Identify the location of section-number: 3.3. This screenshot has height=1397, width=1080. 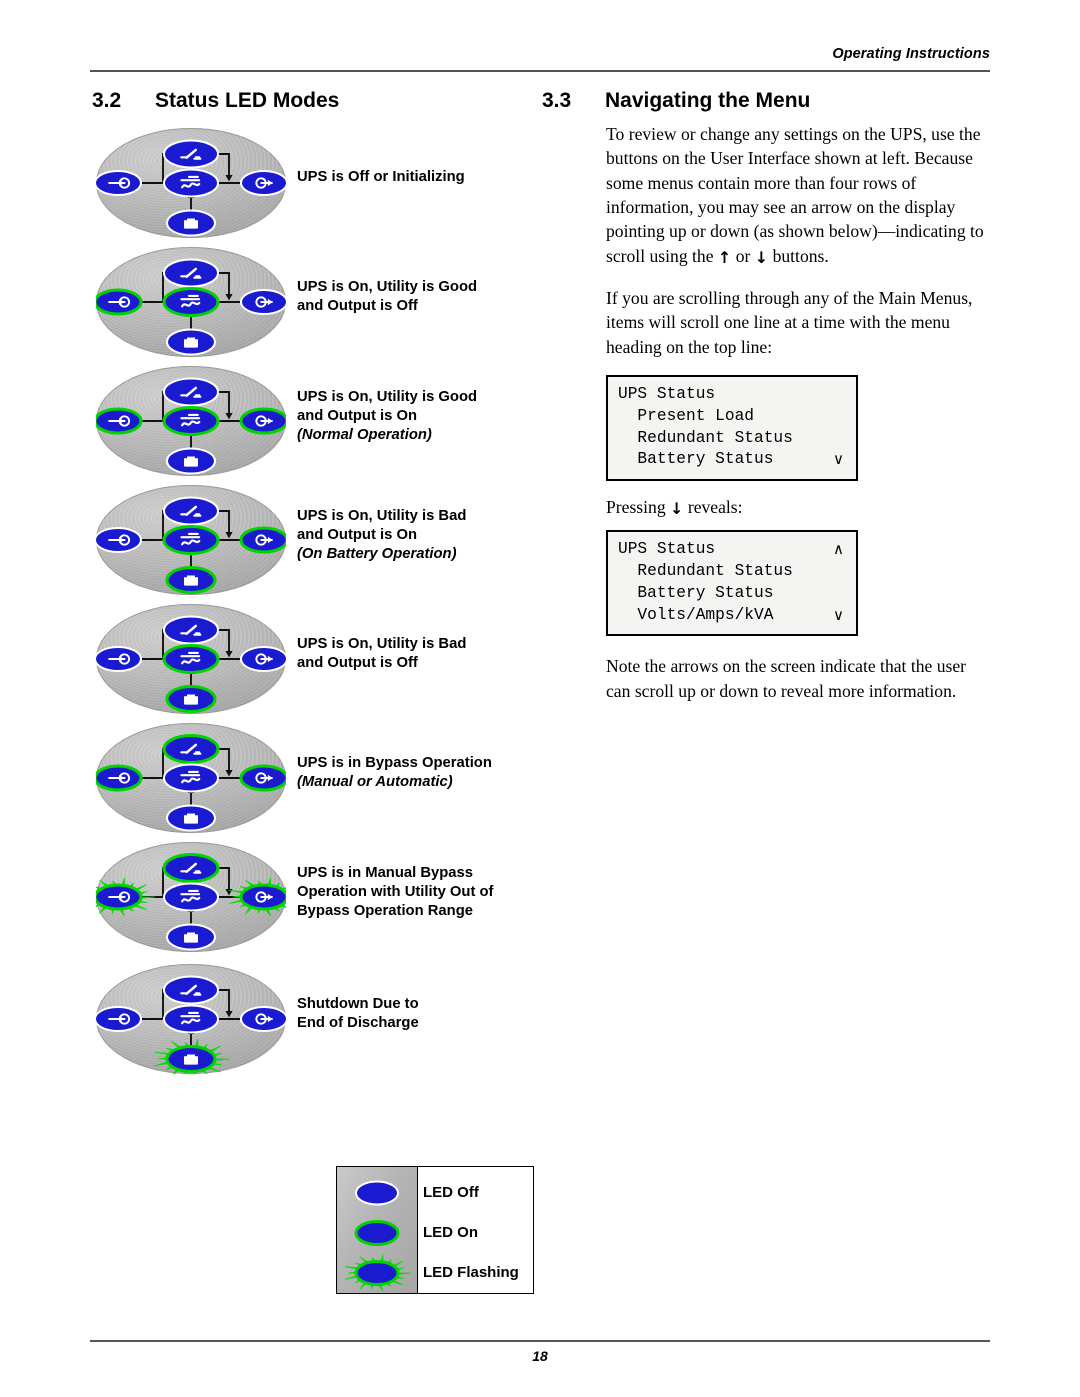
(557, 100).